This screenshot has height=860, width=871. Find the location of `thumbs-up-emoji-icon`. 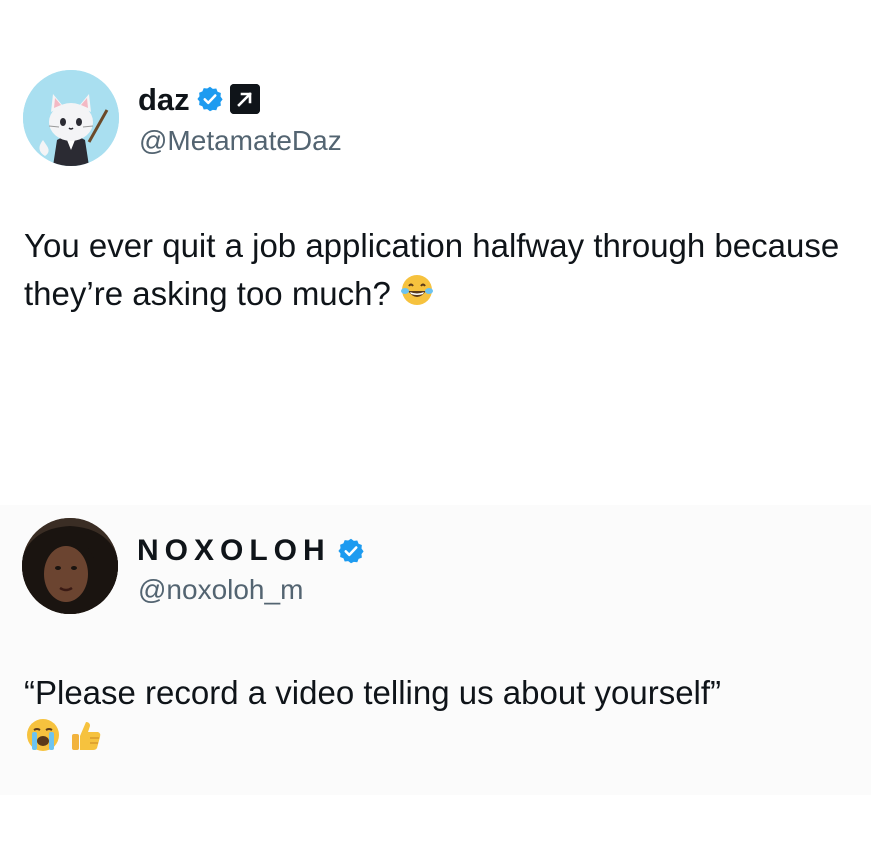

thumbs-up-emoji-icon is located at coordinates (85, 741).